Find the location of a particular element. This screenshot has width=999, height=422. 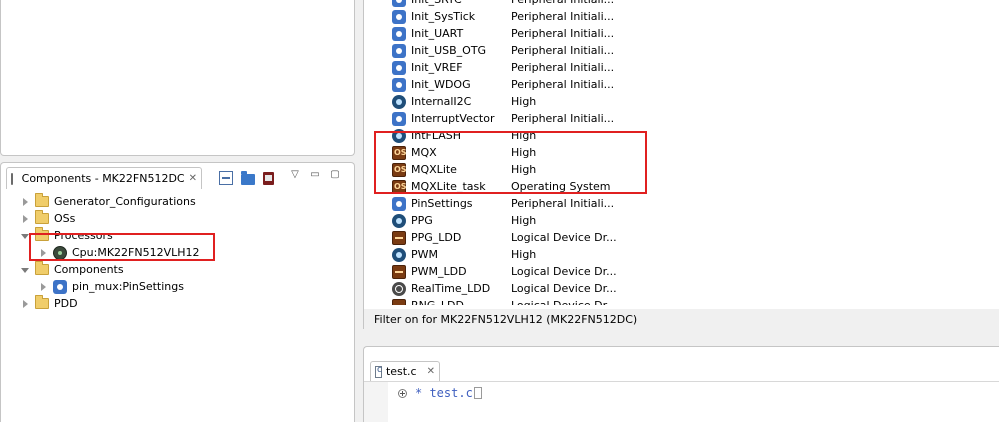

component-name: IntFLASH is located at coordinates (436, 135).